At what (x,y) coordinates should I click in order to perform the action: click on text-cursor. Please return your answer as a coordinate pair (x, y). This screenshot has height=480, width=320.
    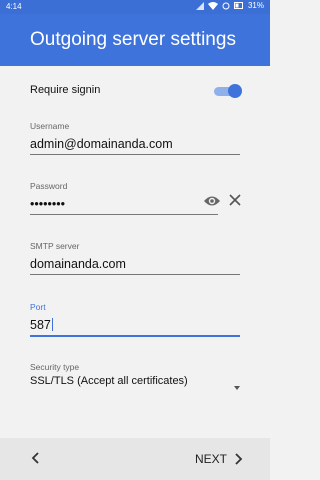
    Looking at the image, I should click on (52, 324).